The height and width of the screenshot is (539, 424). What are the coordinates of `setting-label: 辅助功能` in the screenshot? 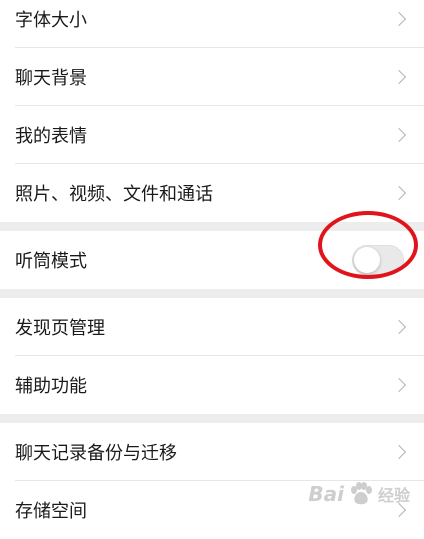 It's located at (51, 386).